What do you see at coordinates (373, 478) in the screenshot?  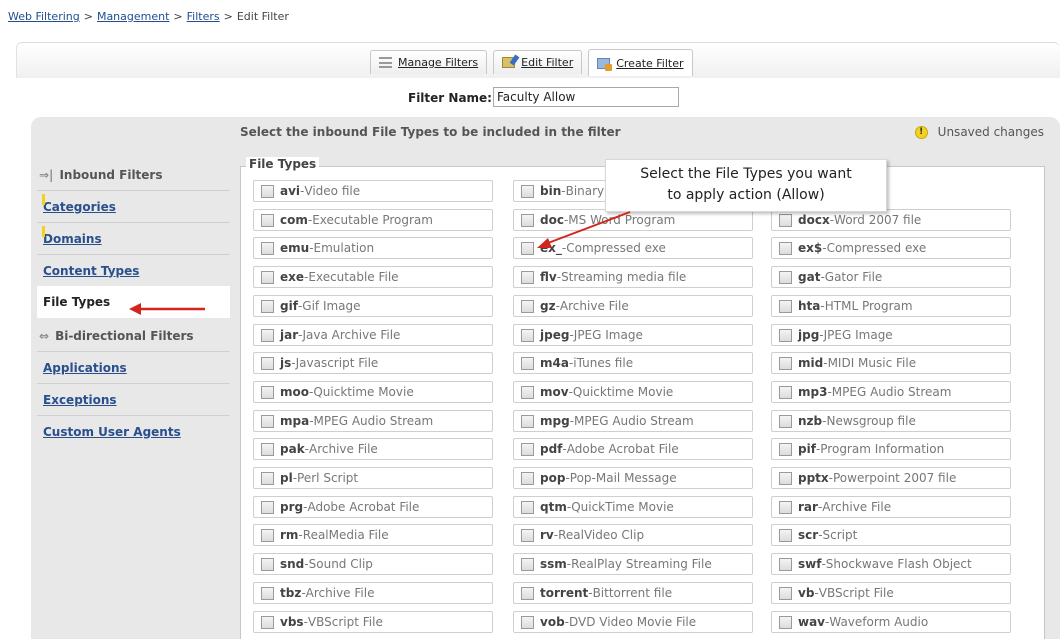 I see `file-type-option: pl - Perl Script` at bounding box center [373, 478].